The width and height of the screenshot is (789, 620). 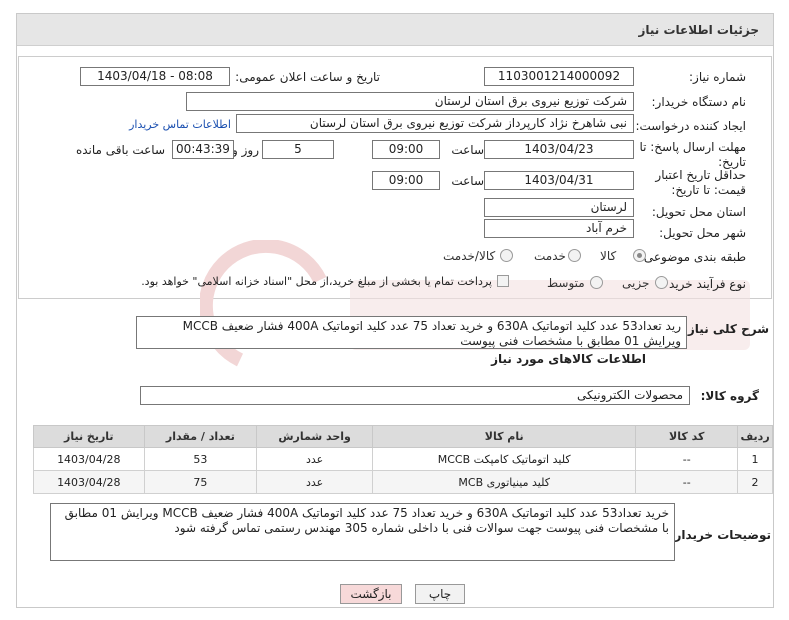 I want to click on buyer-notes-label: توضیحات خریدار:, so click(x=720, y=535).